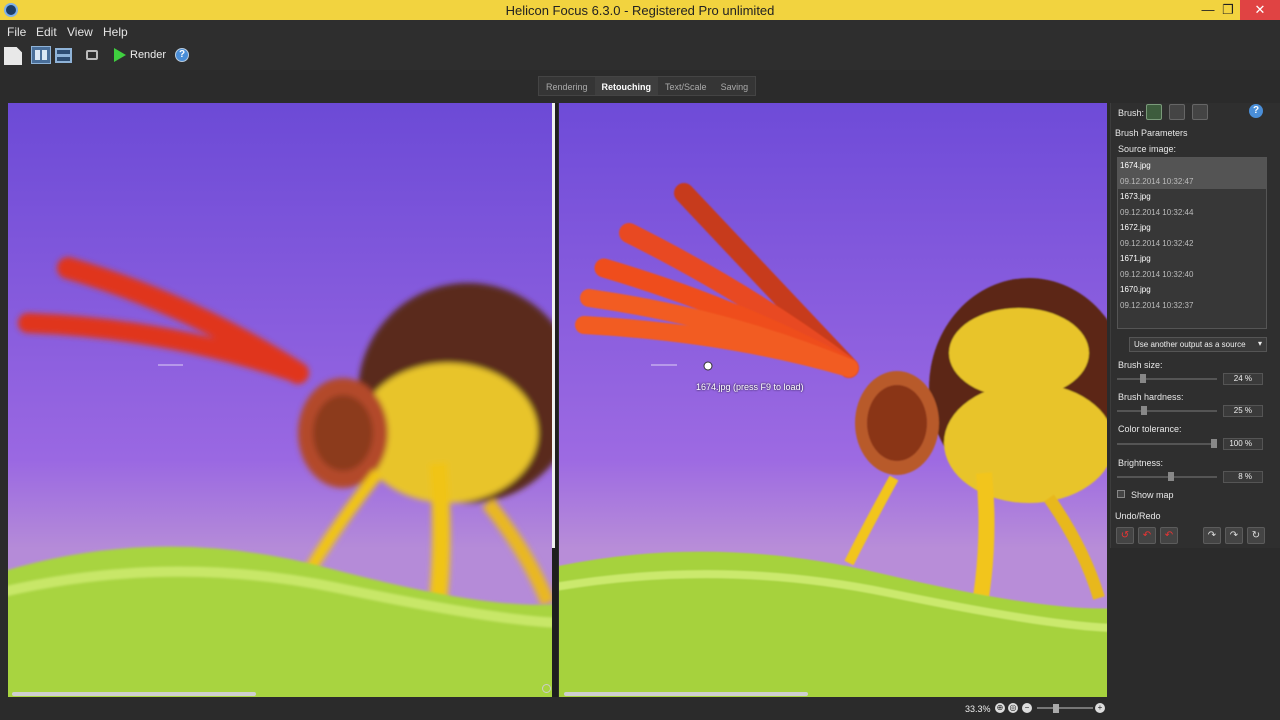 This screenshot has width=1280, height=720. What do you see at coordinates (1243, 379) in the screenshot?
I see `brush-size-value: 24 %` at bounding box center [1243, 379].